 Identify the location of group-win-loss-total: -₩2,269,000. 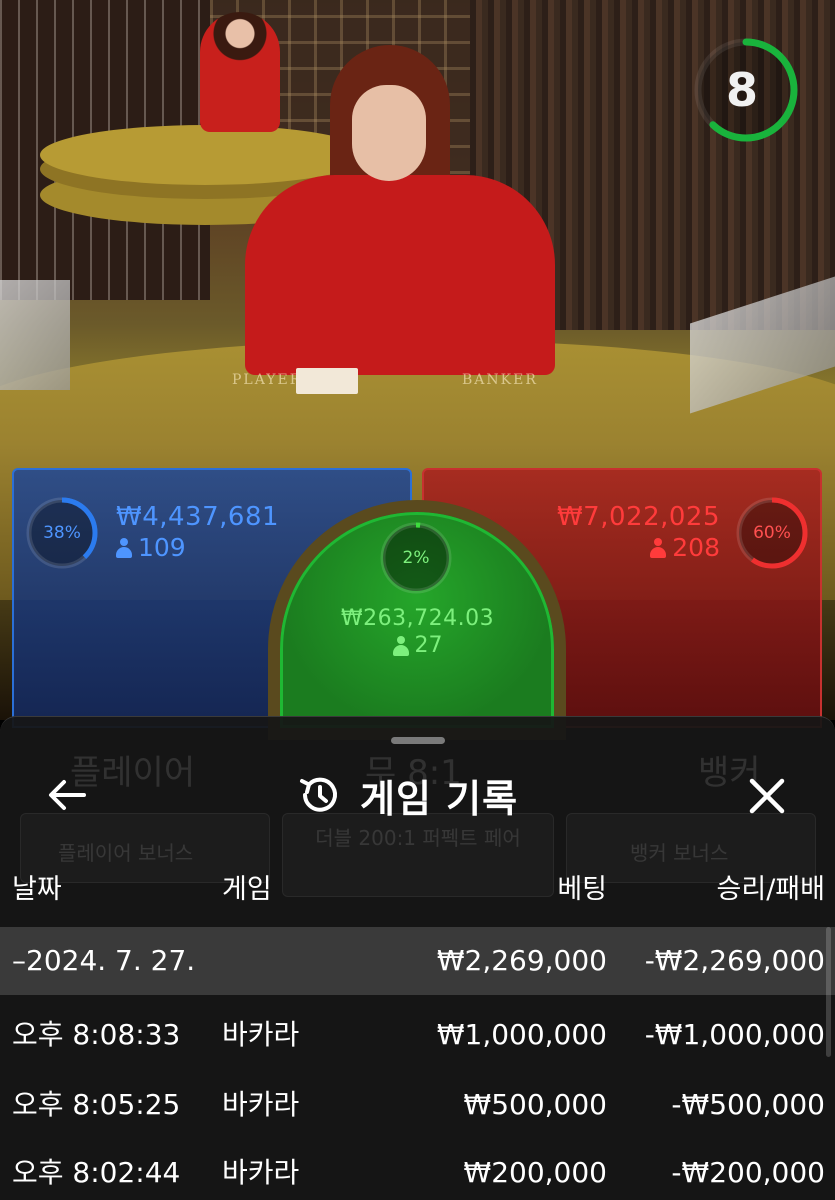
(734, 960).